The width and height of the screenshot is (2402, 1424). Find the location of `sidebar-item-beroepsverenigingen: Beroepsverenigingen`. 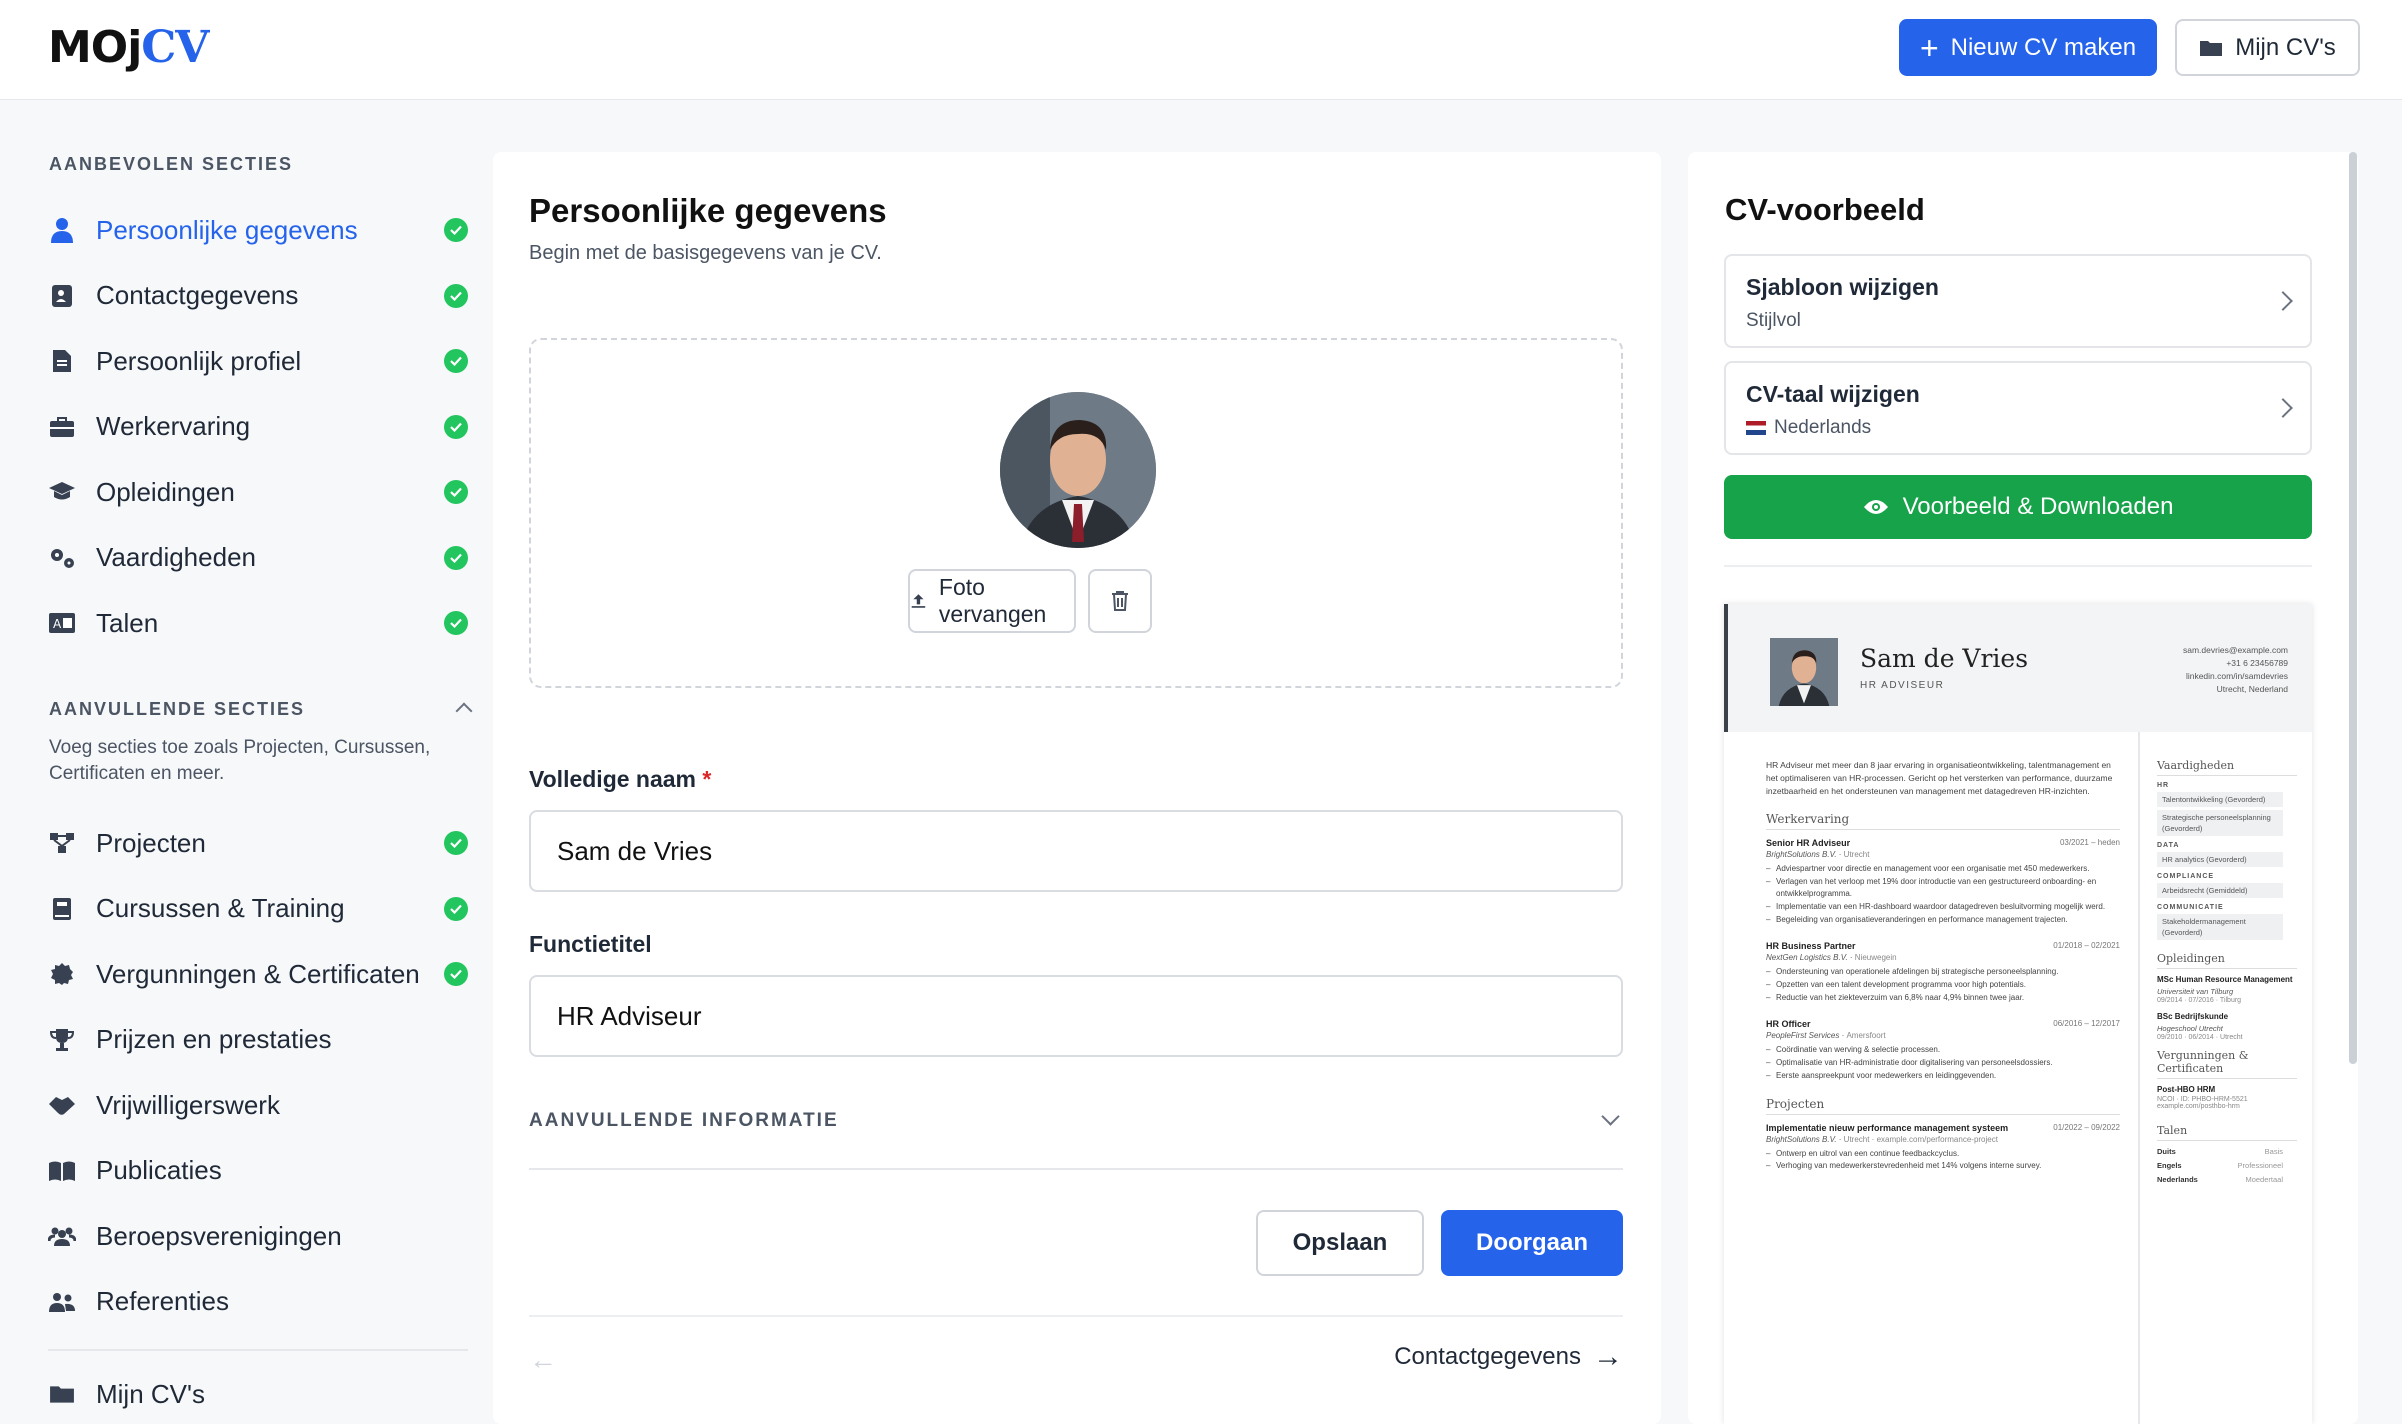

sidebar-item-beroepsverenigingen: Beroepsverenigingen is located at coordinates (258, 1236).